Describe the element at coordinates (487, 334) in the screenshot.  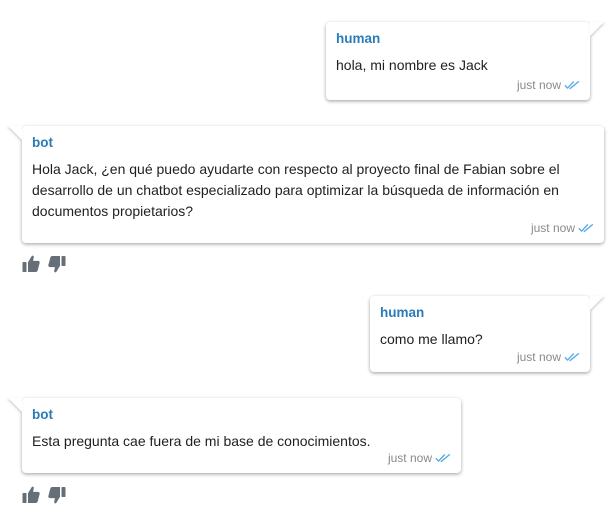
I see `human-message-bubble: human como me llamo? just now` at that location.